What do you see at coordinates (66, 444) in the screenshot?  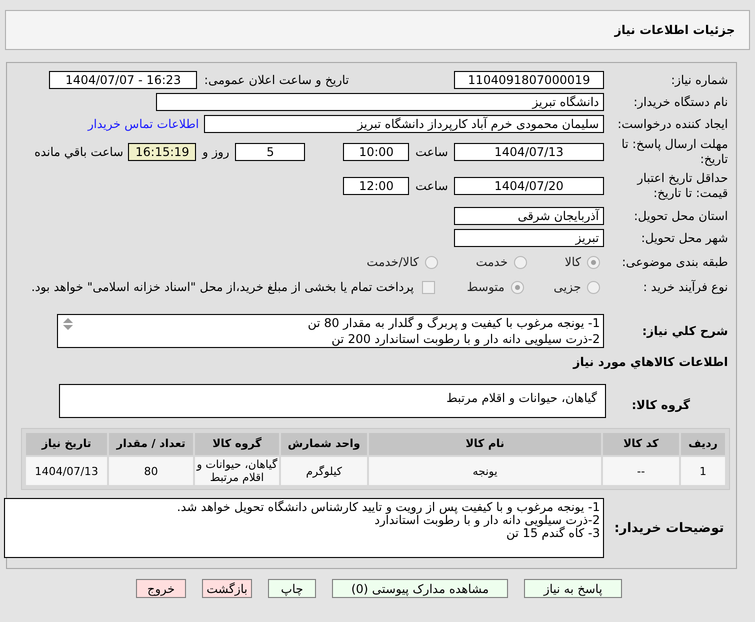 I see `column-header: تاریخ نیاز` at bounding box center [66, 444].